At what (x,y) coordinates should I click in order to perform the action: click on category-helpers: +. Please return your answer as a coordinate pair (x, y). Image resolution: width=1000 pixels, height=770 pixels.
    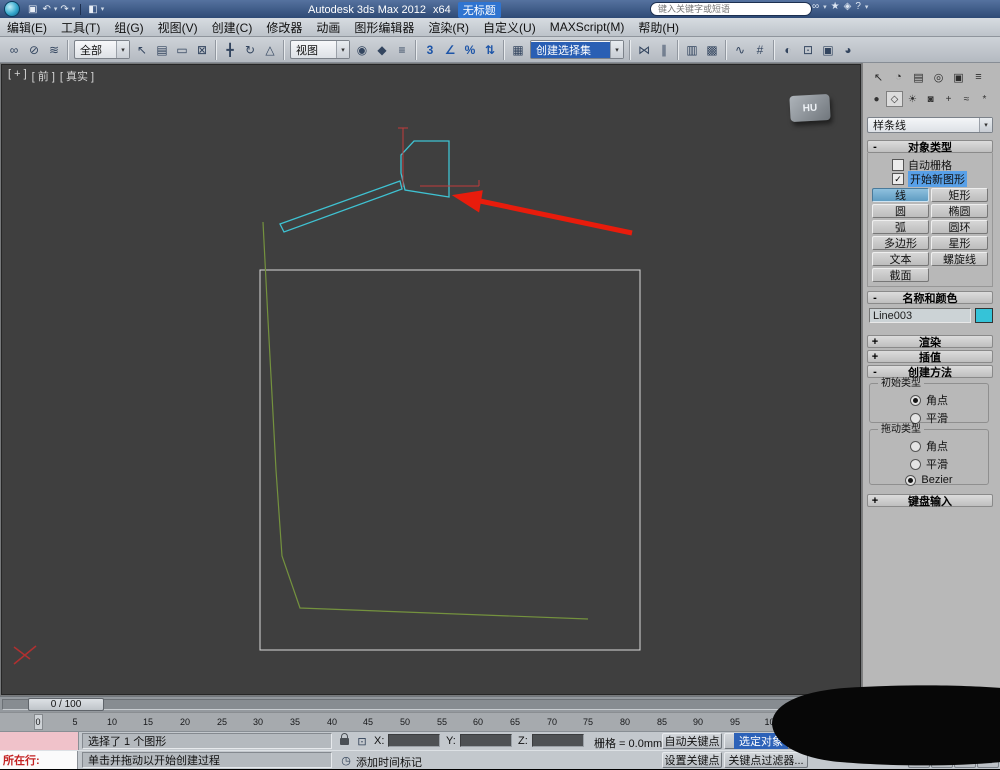
    Looking at the image, I should click on (948, 99).